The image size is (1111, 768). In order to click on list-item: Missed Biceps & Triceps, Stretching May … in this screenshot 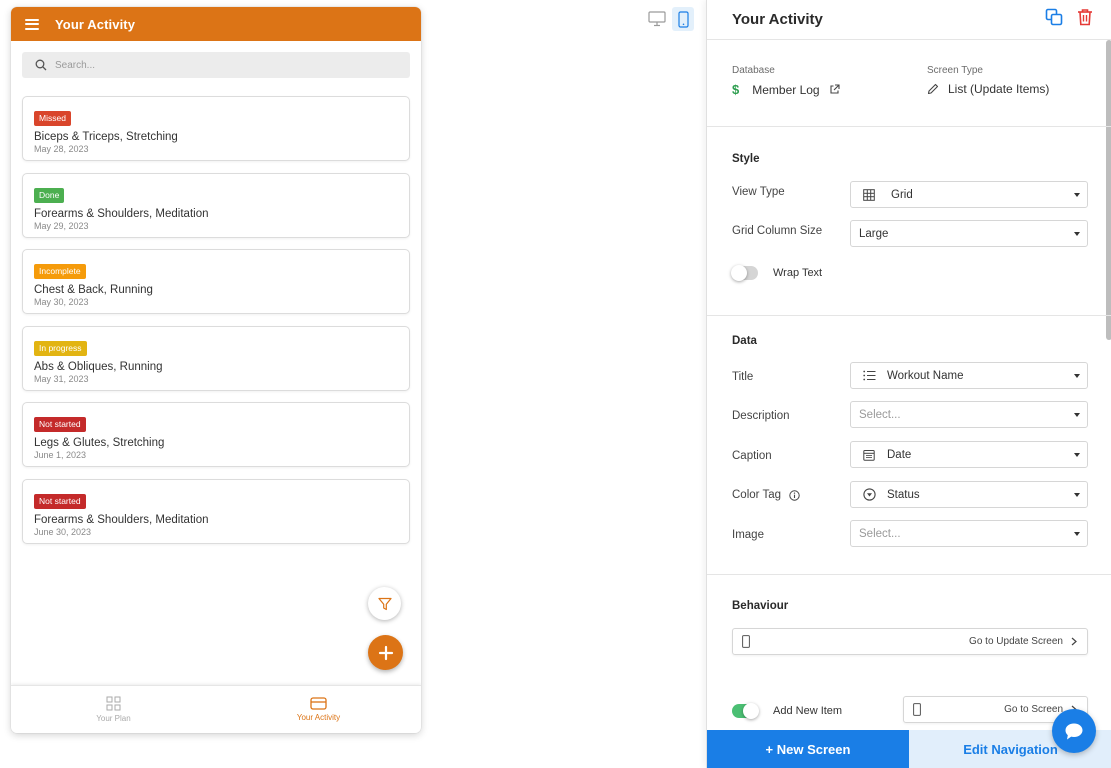, I will do `click(216, 128)`.